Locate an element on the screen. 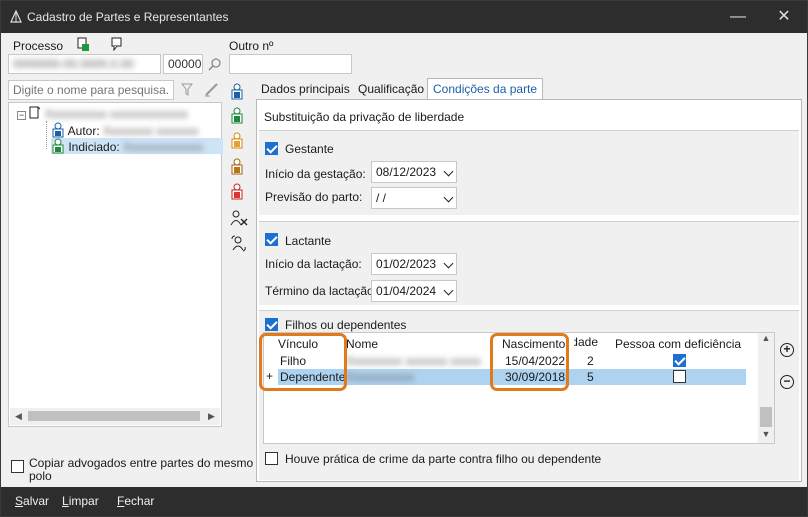 This screenshot has width=808, height=517. processo-suffix: 00000 is located at coordinates (185, 64).